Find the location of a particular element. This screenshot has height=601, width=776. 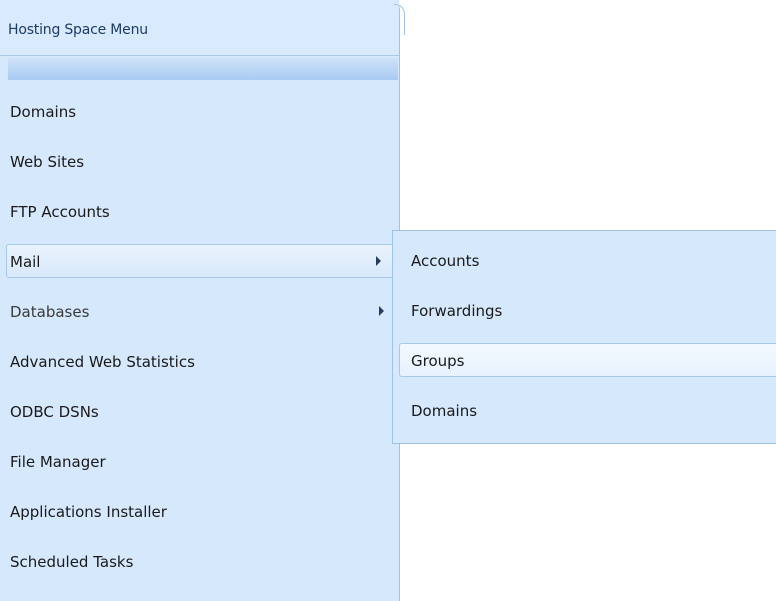

menu-item-label: Scheduled Tasks is located at coordinates (72, 562).